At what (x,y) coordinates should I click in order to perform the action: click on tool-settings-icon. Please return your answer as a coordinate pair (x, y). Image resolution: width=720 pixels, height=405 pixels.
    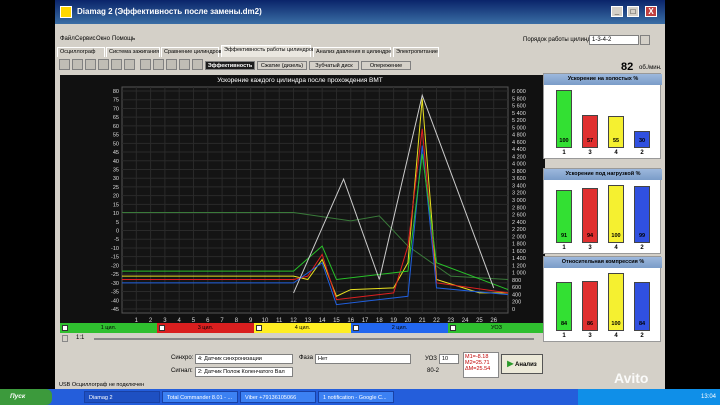
    Looking at the image, I should click on (197, 64).